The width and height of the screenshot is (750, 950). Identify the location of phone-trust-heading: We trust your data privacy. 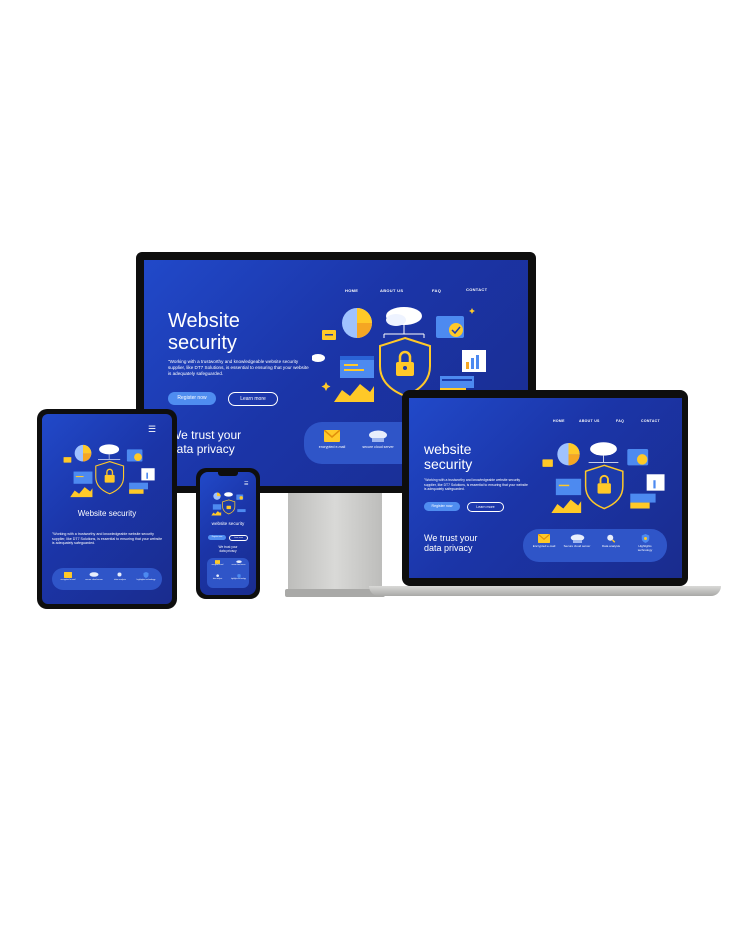
(228, 549).